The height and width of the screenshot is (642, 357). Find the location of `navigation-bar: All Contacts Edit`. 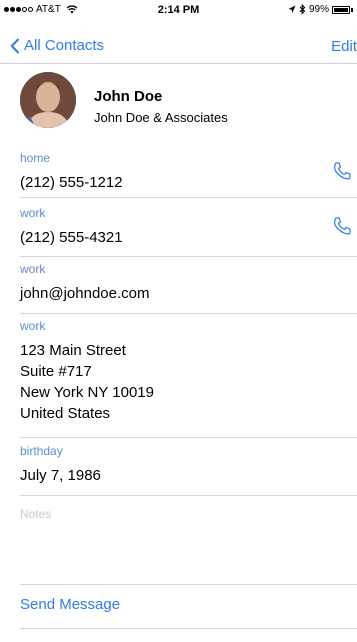

navigation-bar: All Contacts Edit is located at coordinates (178, 45).